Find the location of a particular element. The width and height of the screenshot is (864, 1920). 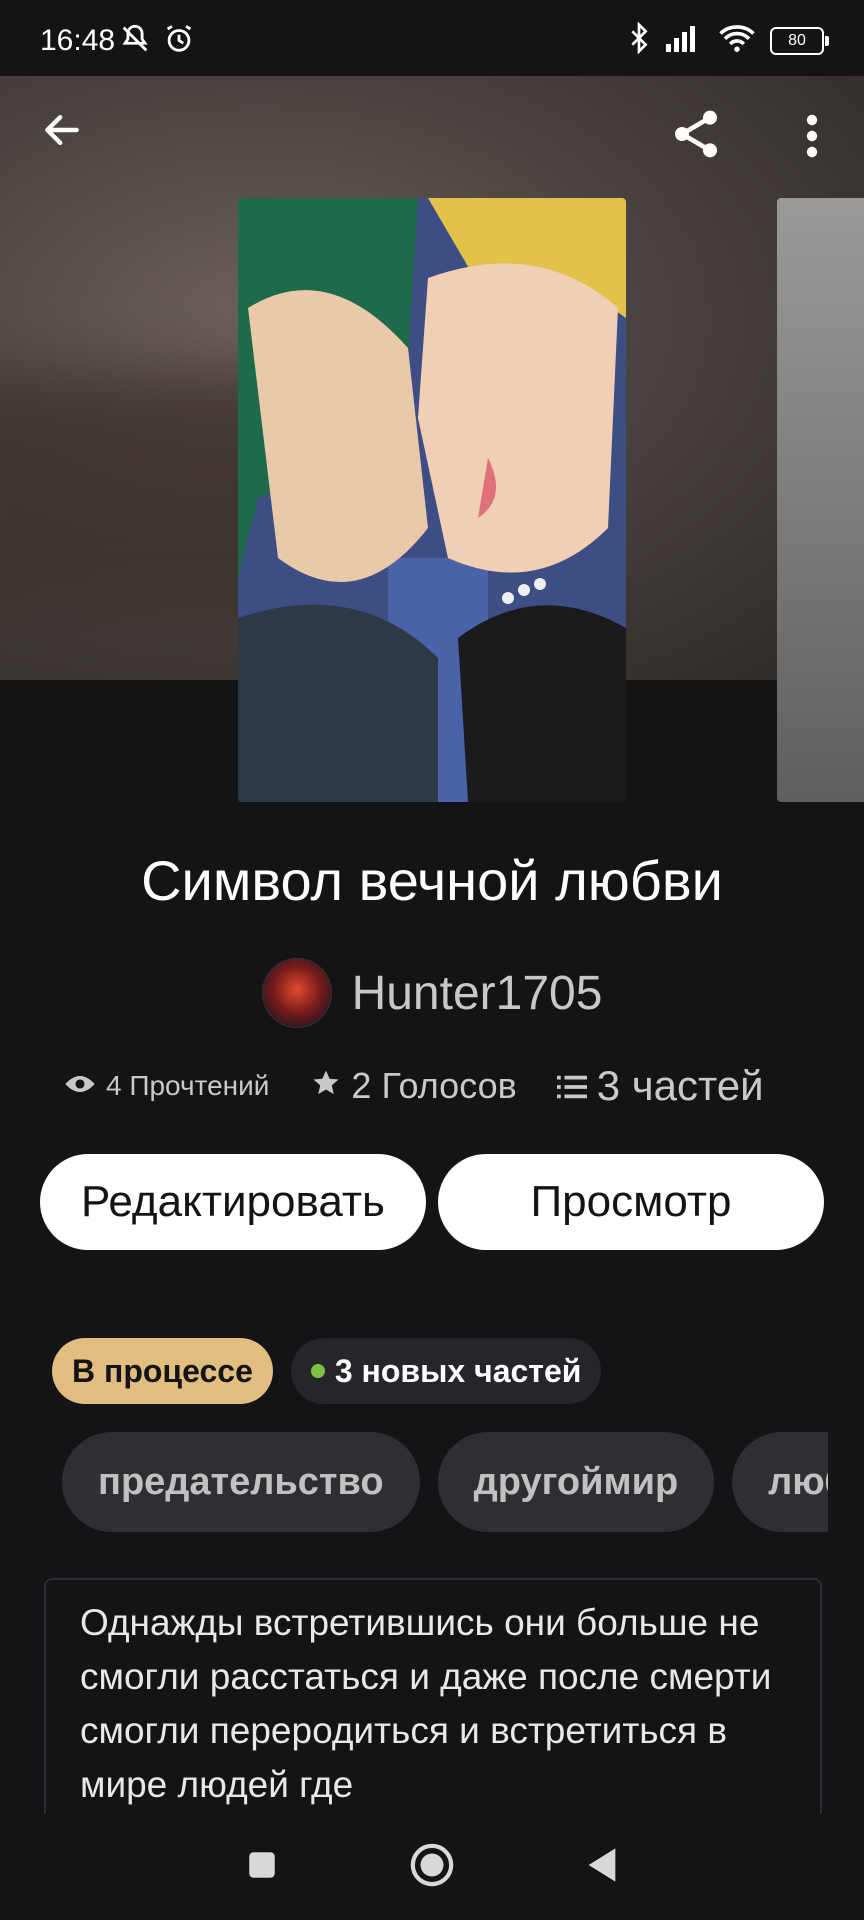

view-button: Просмотр is located at coordinates (631, 1202).